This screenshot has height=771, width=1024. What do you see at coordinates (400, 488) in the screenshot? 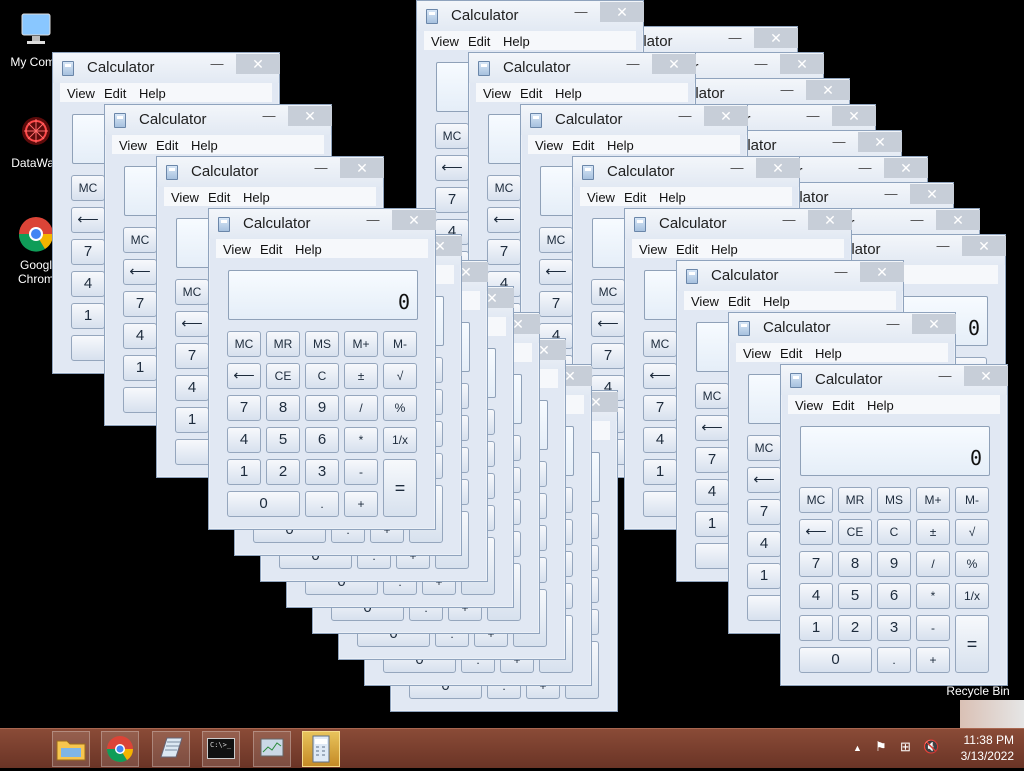
I see `key-eq: =` at bounding box center [400, 488].